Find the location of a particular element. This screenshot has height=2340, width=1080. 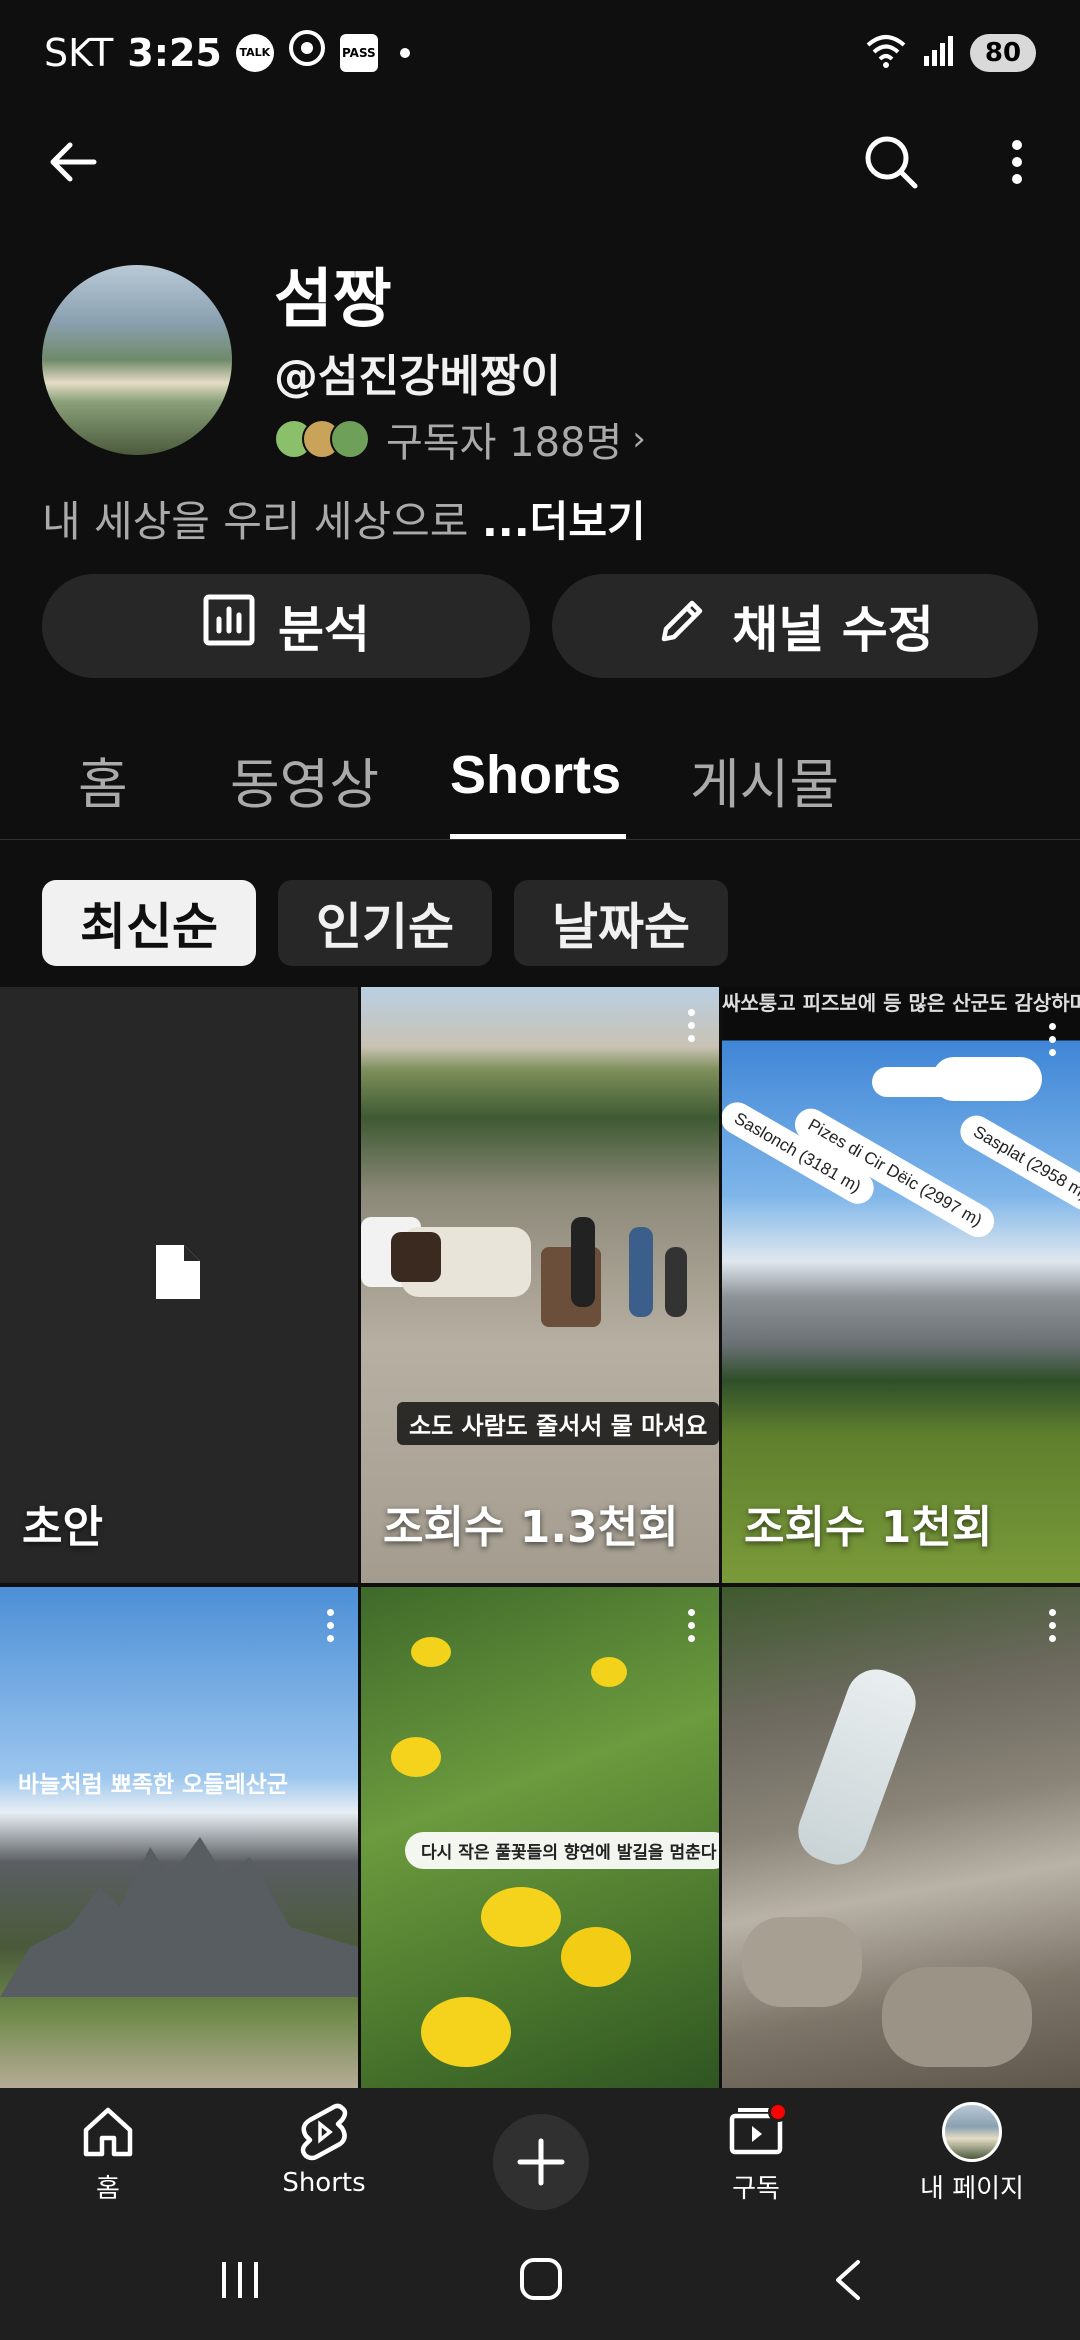

draft-label: 초안 is located at coordinates (62, 1527).